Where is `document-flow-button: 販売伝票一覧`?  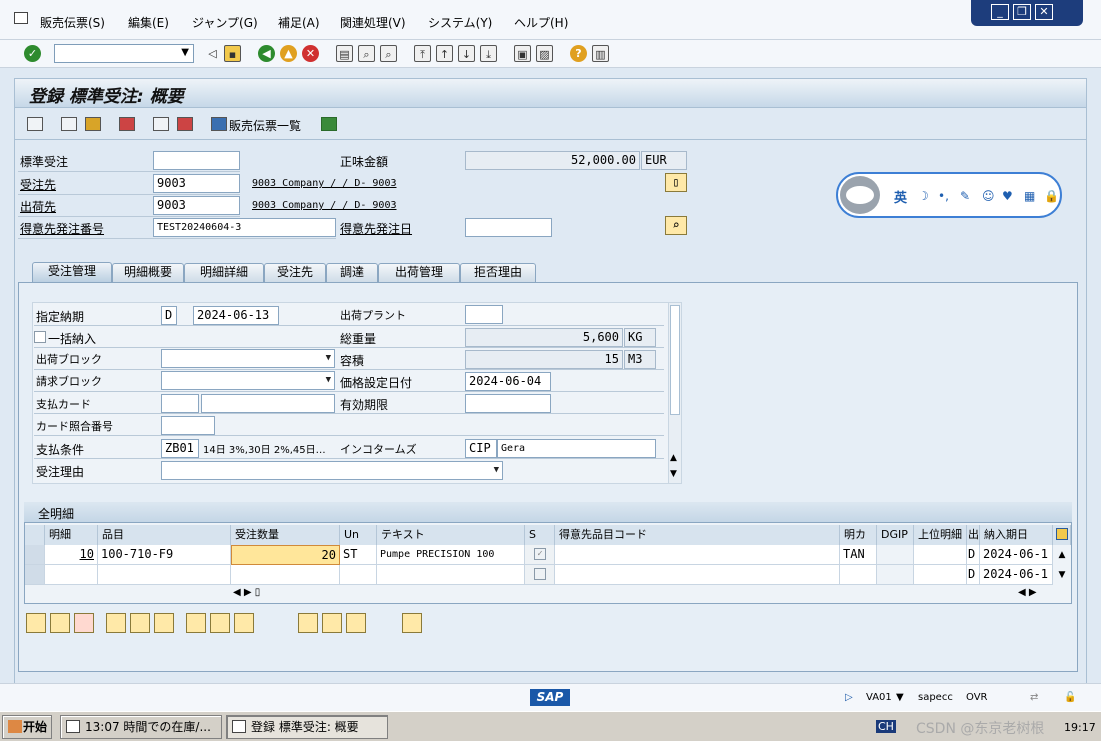
document-flow-button: 販売伝票一覧 is located at coordinates (265, 125).